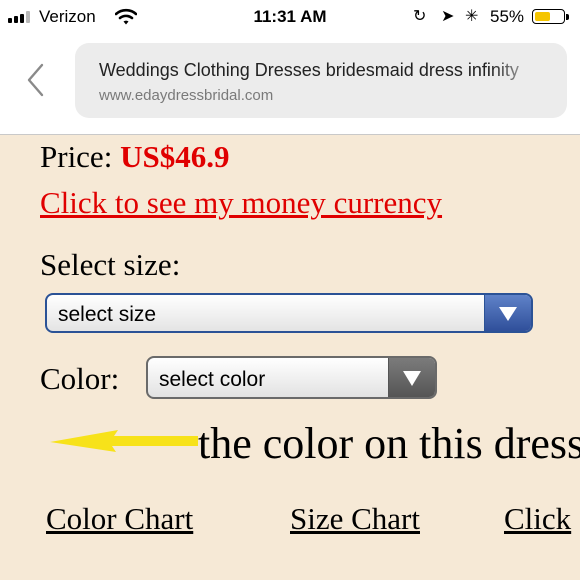  I want to click on currency-link: Click to see my money currency, so click(241, 203).